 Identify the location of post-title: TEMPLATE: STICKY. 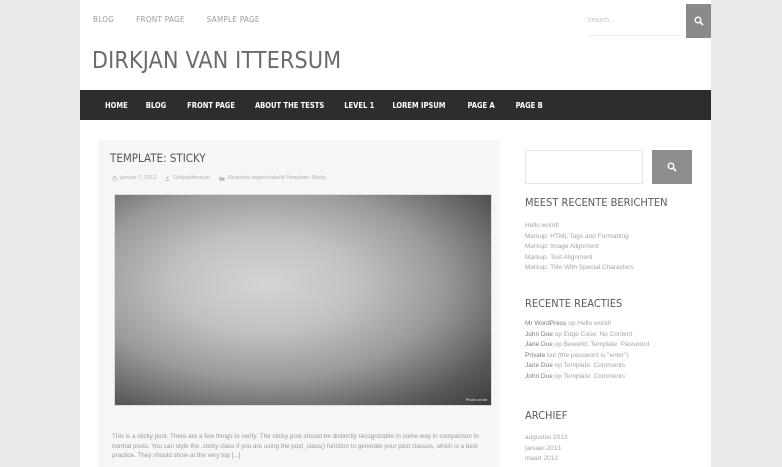
(158, 158).